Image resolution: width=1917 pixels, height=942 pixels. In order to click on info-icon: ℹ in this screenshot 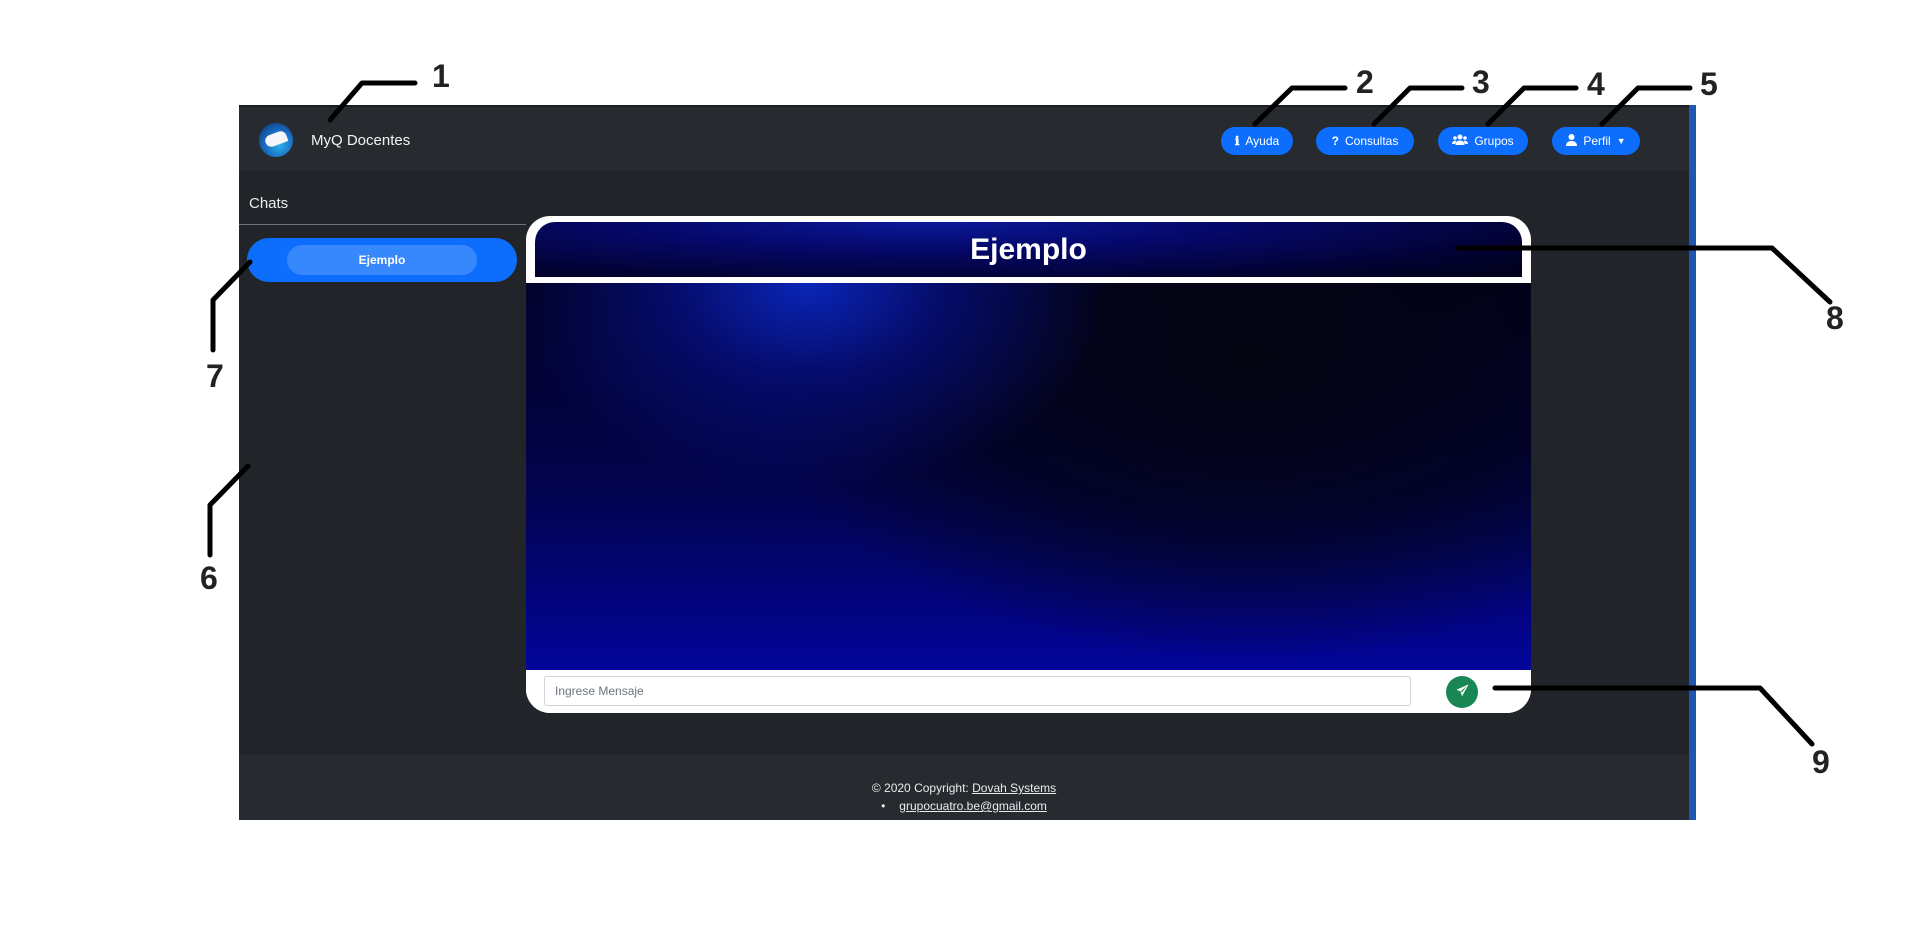, I will do `click(1237, 141)`.